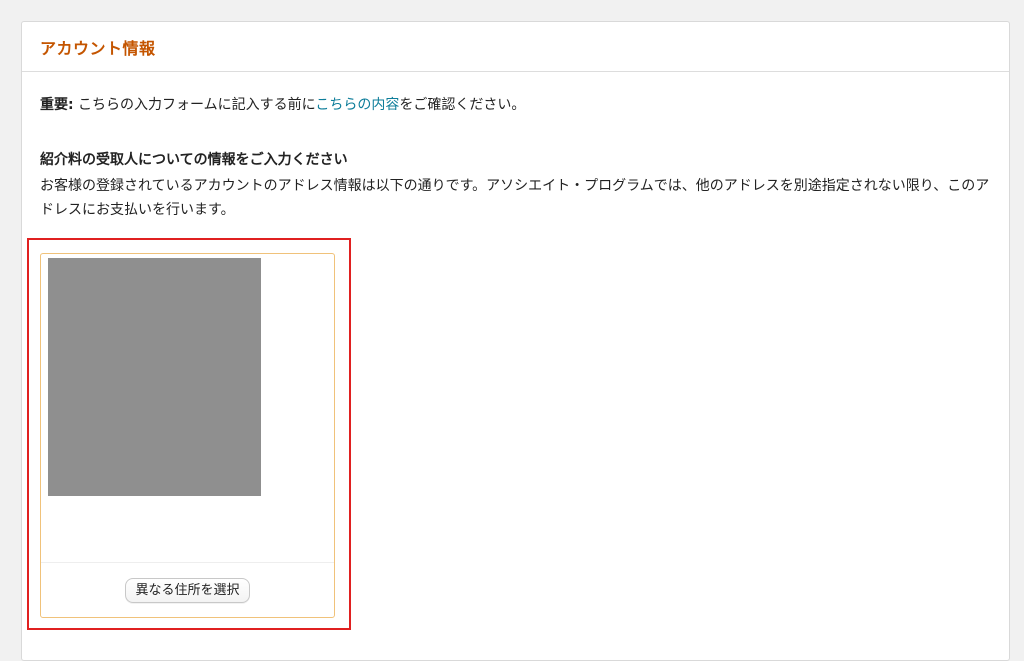  Describe the element at coordinates (57, 105) in the screenshot. I see `notice-prefix: 重要:` at that location.